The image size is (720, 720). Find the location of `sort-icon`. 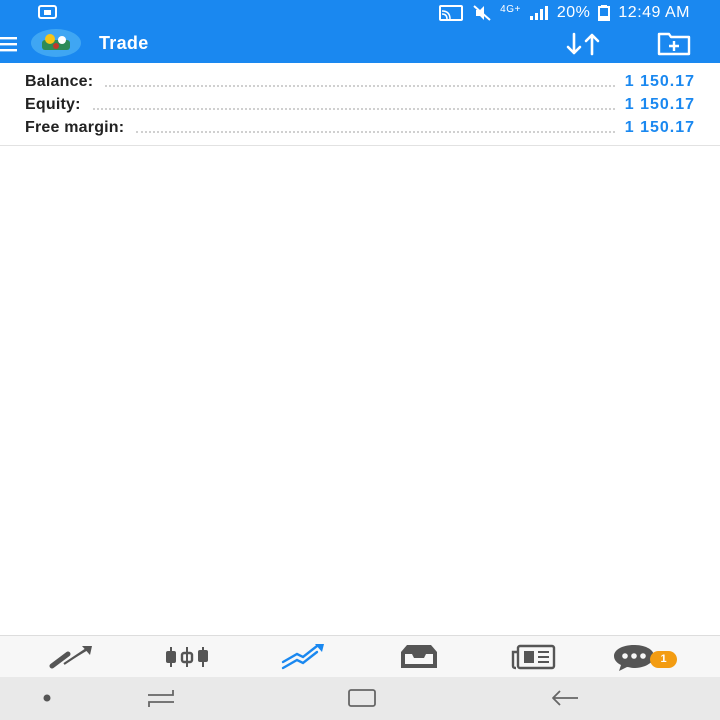

sort-icon is located at coordinates (584, 44).